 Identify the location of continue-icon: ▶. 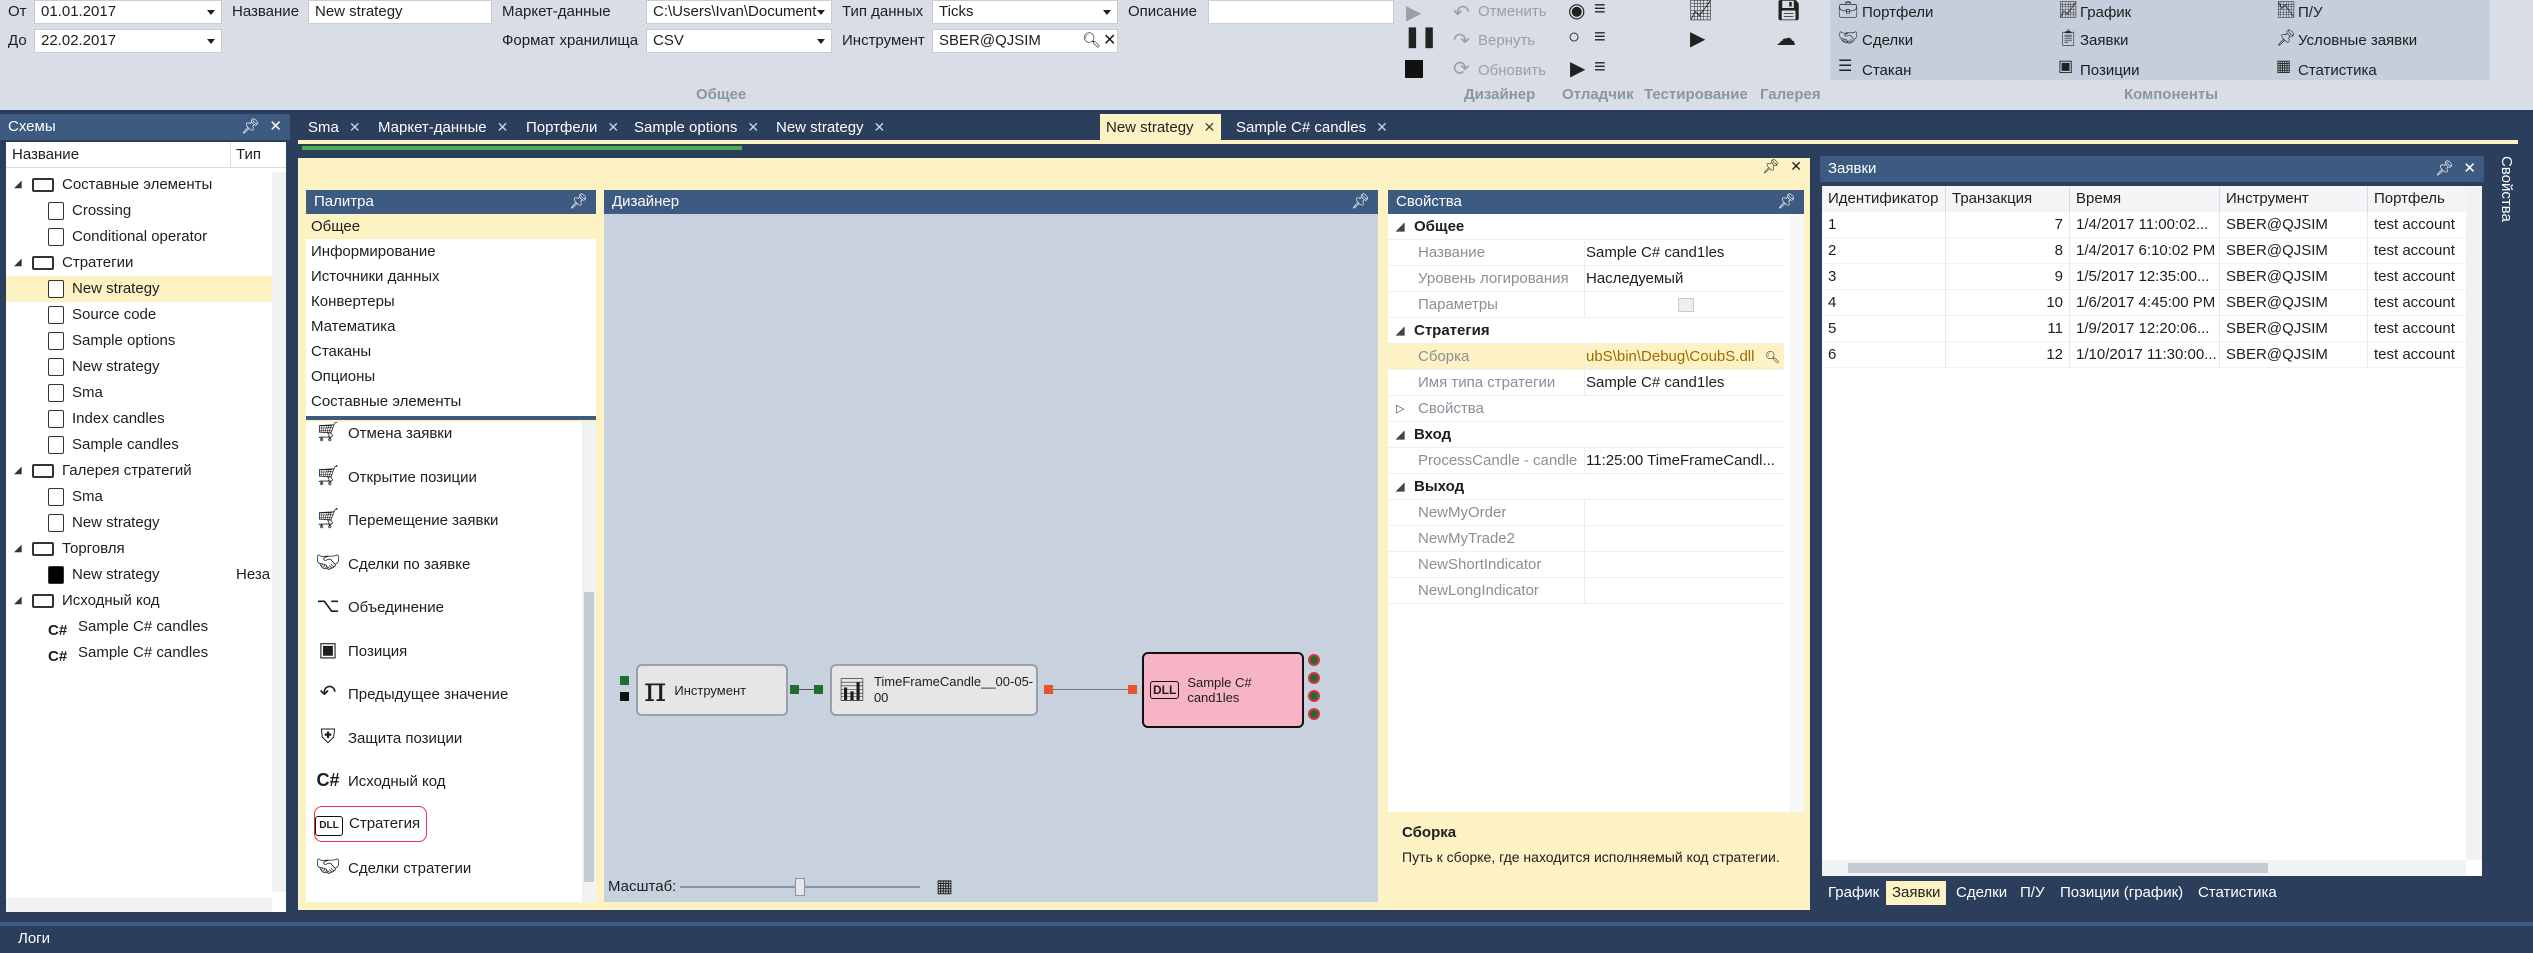
(1577, 68).